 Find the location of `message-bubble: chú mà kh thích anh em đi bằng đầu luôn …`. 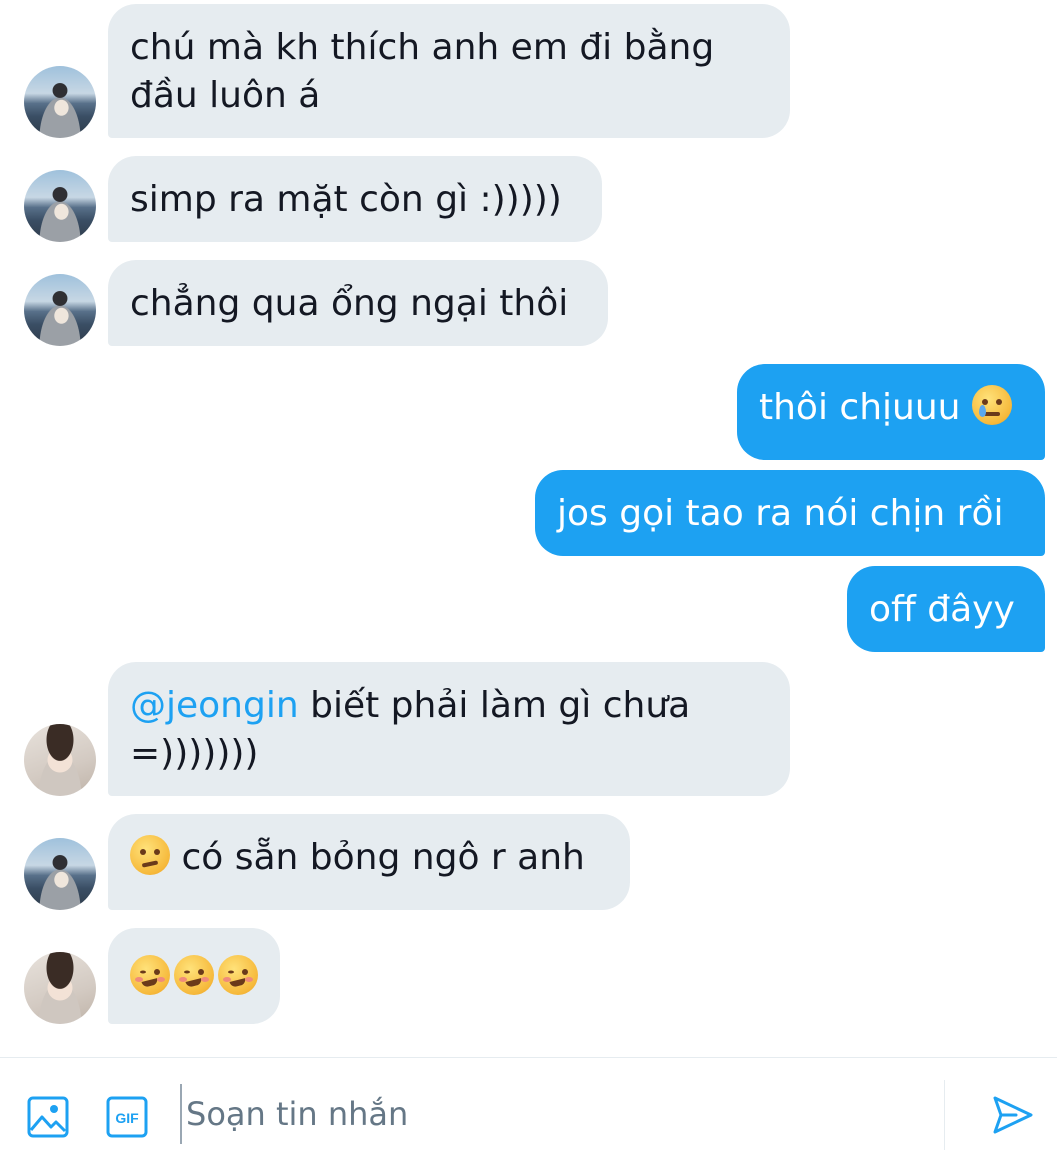

message-bubble: chú mà kh thích anh em đi bằng đầu luôn … is located at coordinates (449, 71).